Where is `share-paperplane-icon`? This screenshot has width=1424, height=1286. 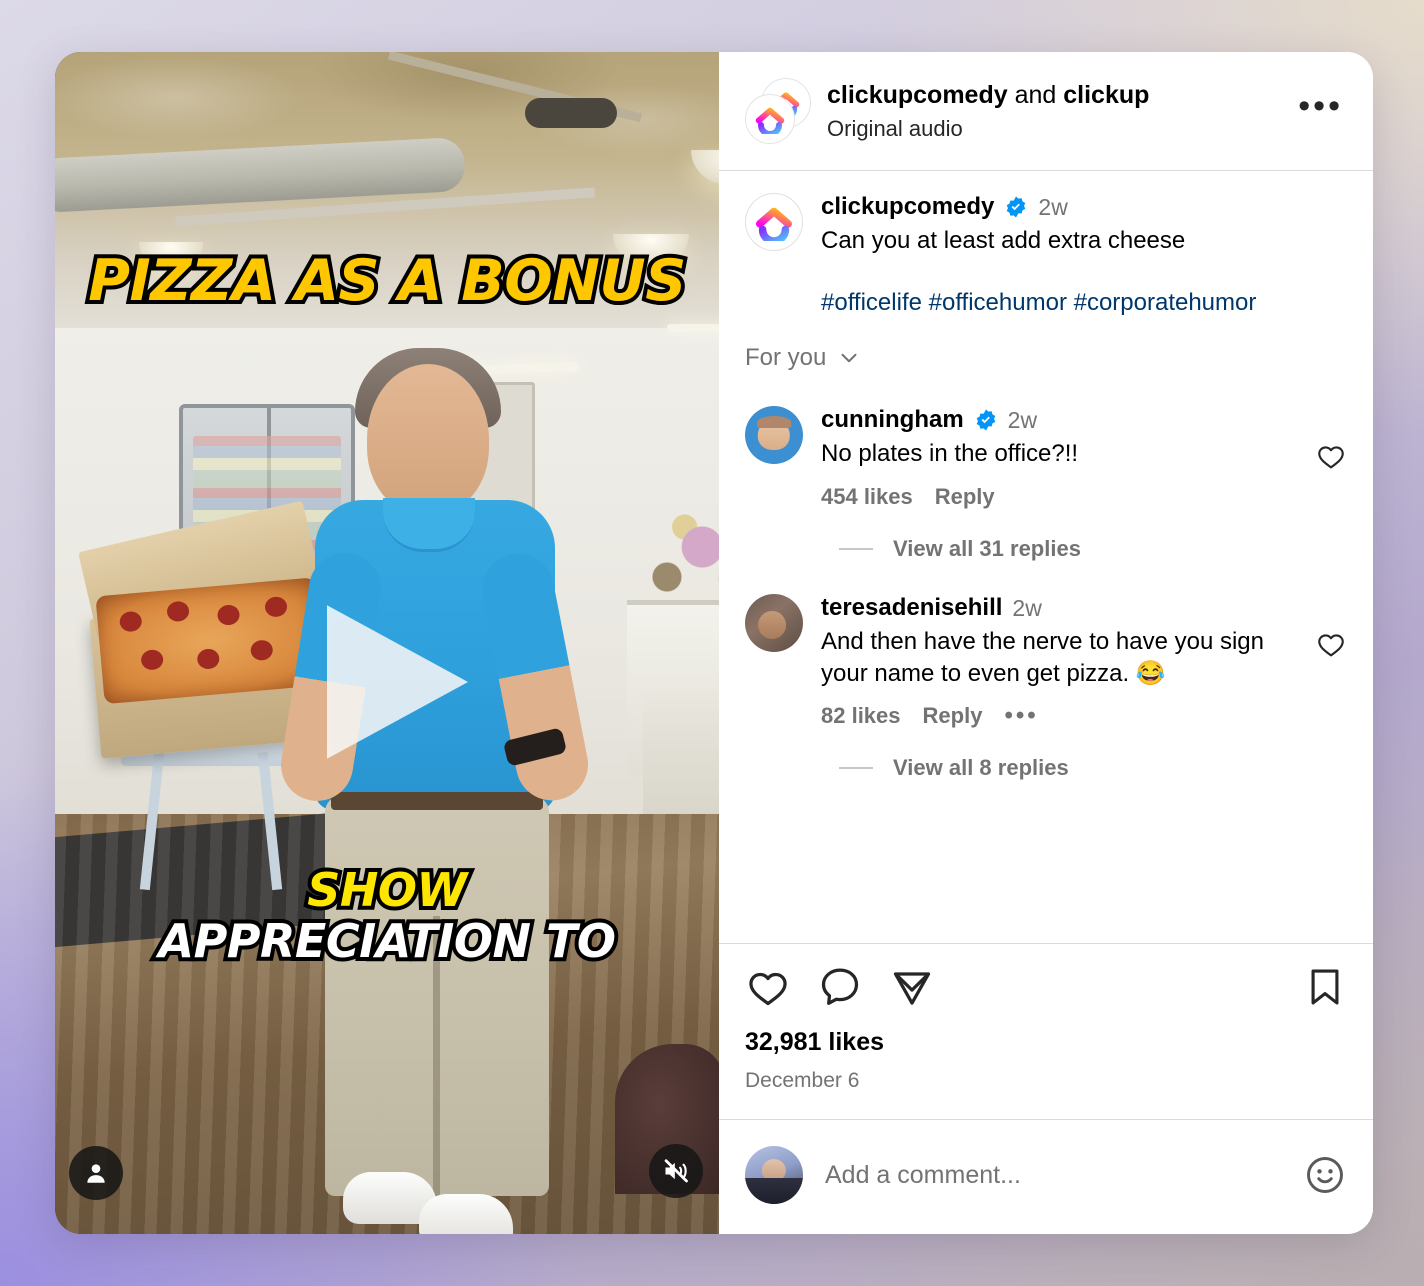 share-paperplane-icon is located at coordinates (912, 988).